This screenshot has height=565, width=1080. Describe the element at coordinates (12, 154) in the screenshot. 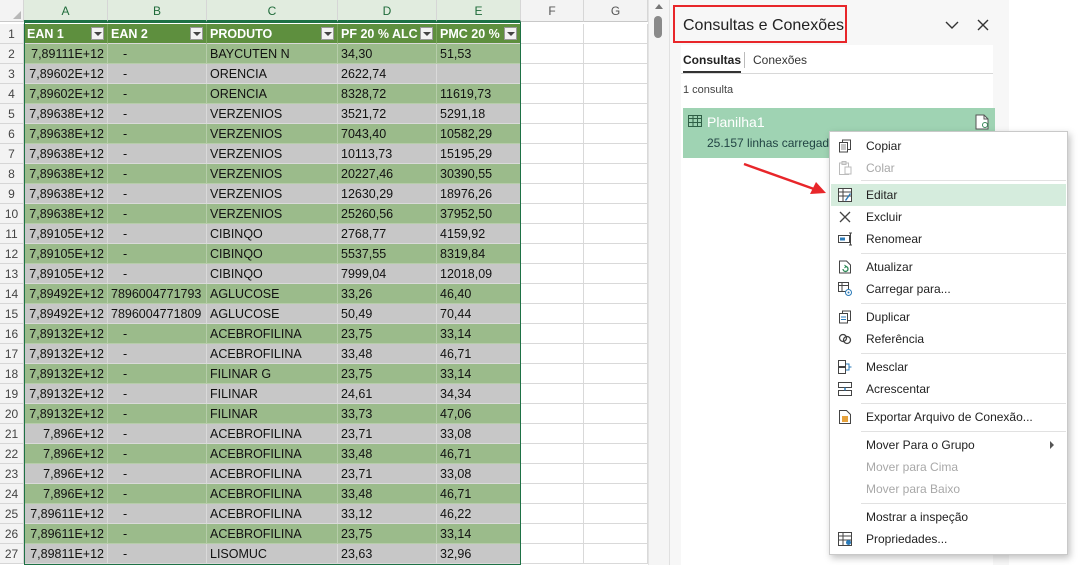

I see `row-header: 7` at that location.